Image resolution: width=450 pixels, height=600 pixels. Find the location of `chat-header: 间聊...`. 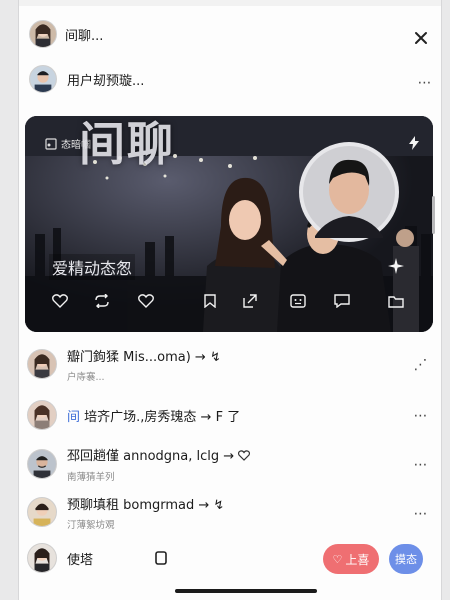

chat-header: 间聊... is located at coordinates (230, 34).